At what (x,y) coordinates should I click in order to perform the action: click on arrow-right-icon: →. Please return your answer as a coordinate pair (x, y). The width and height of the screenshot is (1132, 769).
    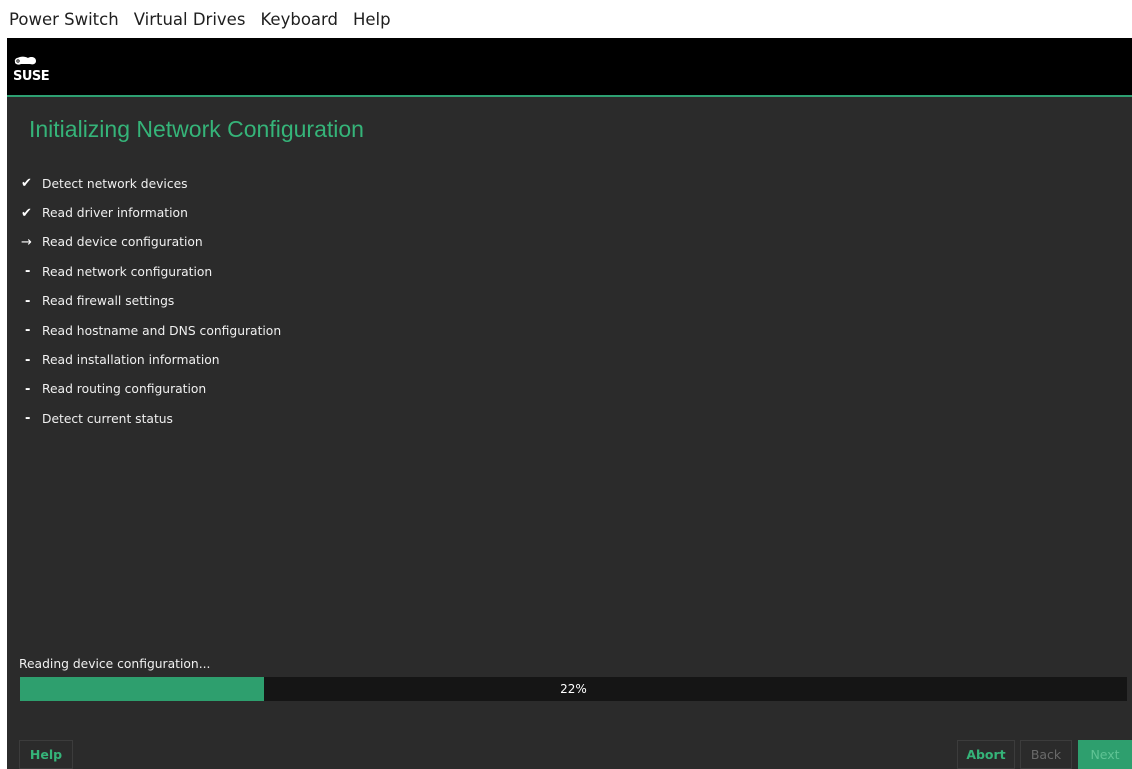
    Looking at the image, I should click on (26, 242).